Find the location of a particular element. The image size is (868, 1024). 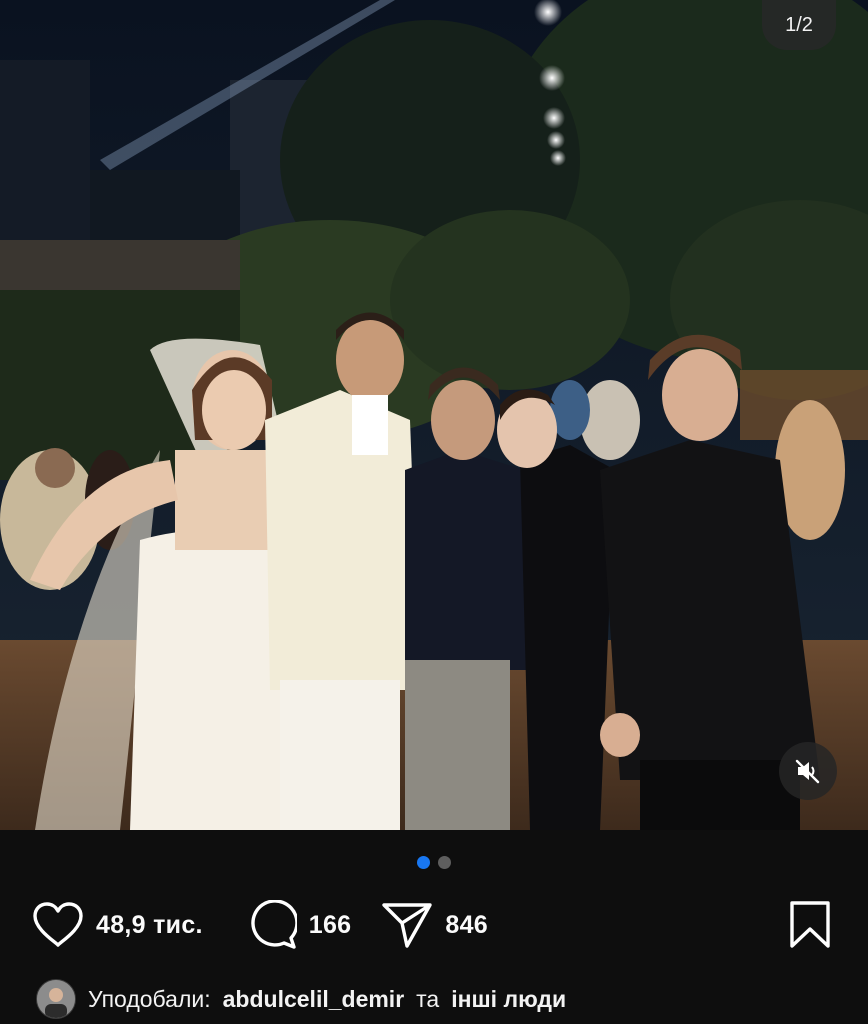

share-button: 846 is located at coordinates (434, 925).